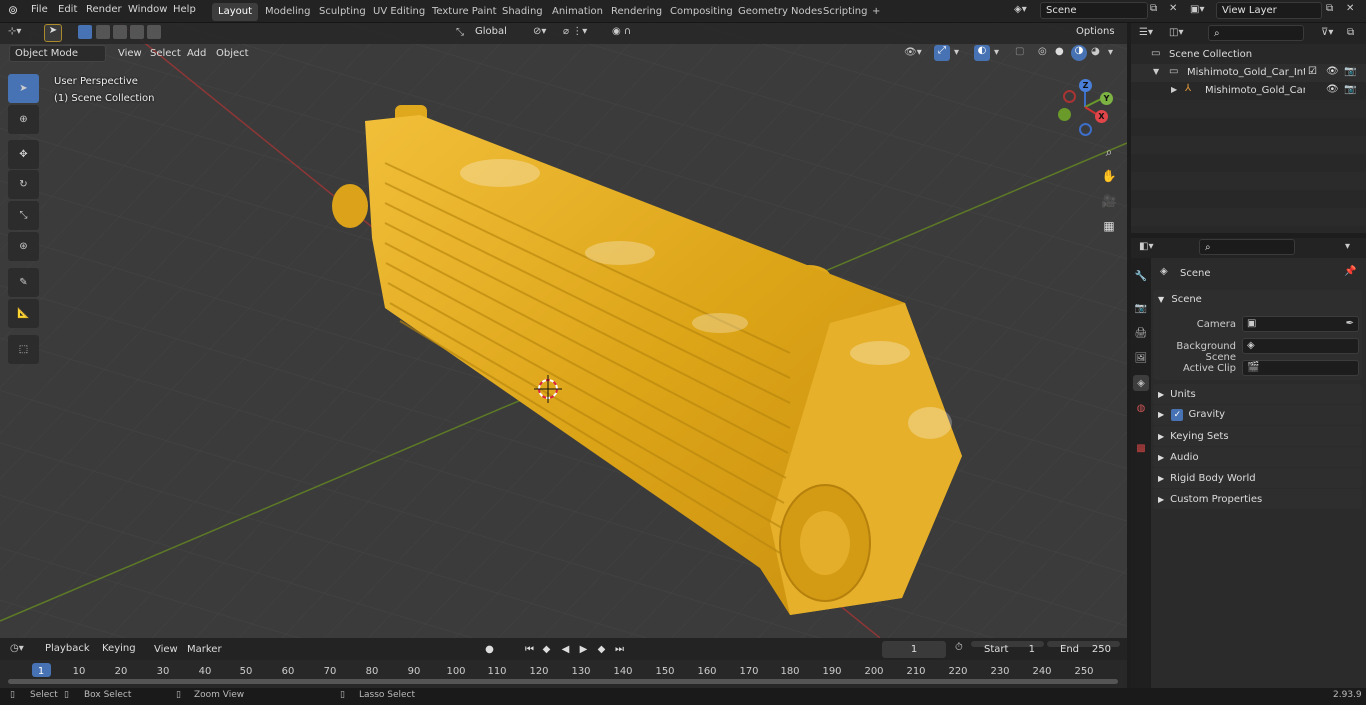 The image size is (1366, 705). What do you see at coordinates (1248, 55) in the screenshot?
I see `outliner-row-scene-collection: ▭ Scene Collection` at bounding box center [1248, 55].